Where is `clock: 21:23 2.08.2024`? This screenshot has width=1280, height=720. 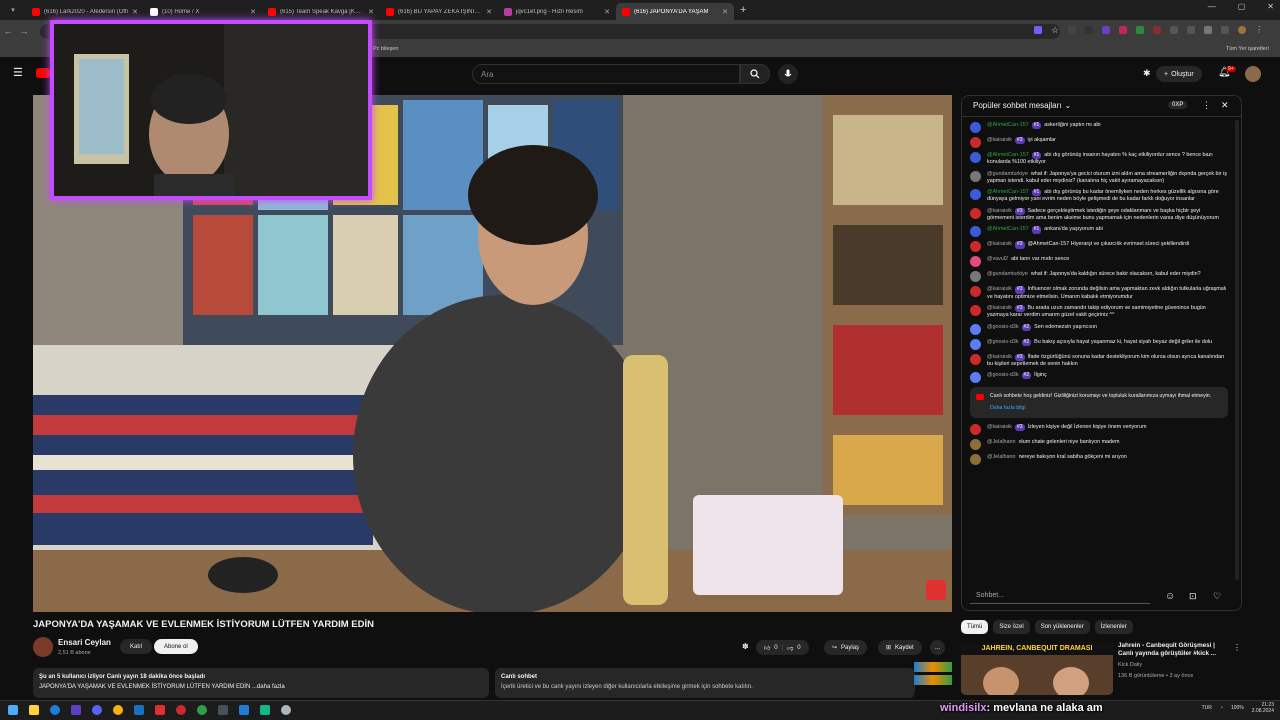
clock: 21:23 2.08.2024 is located at coordinates (1263, 708).